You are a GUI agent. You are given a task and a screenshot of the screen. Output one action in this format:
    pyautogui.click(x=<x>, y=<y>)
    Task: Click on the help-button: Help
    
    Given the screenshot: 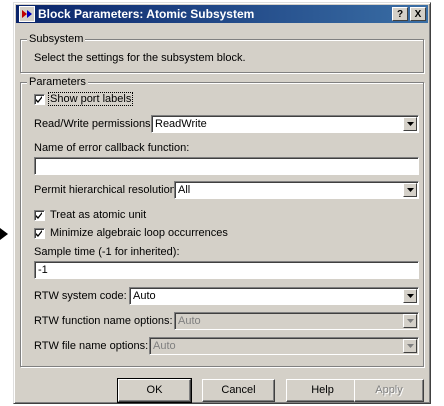 What is the action you would take?
    pyautogui.click(x=322, y=390)
    